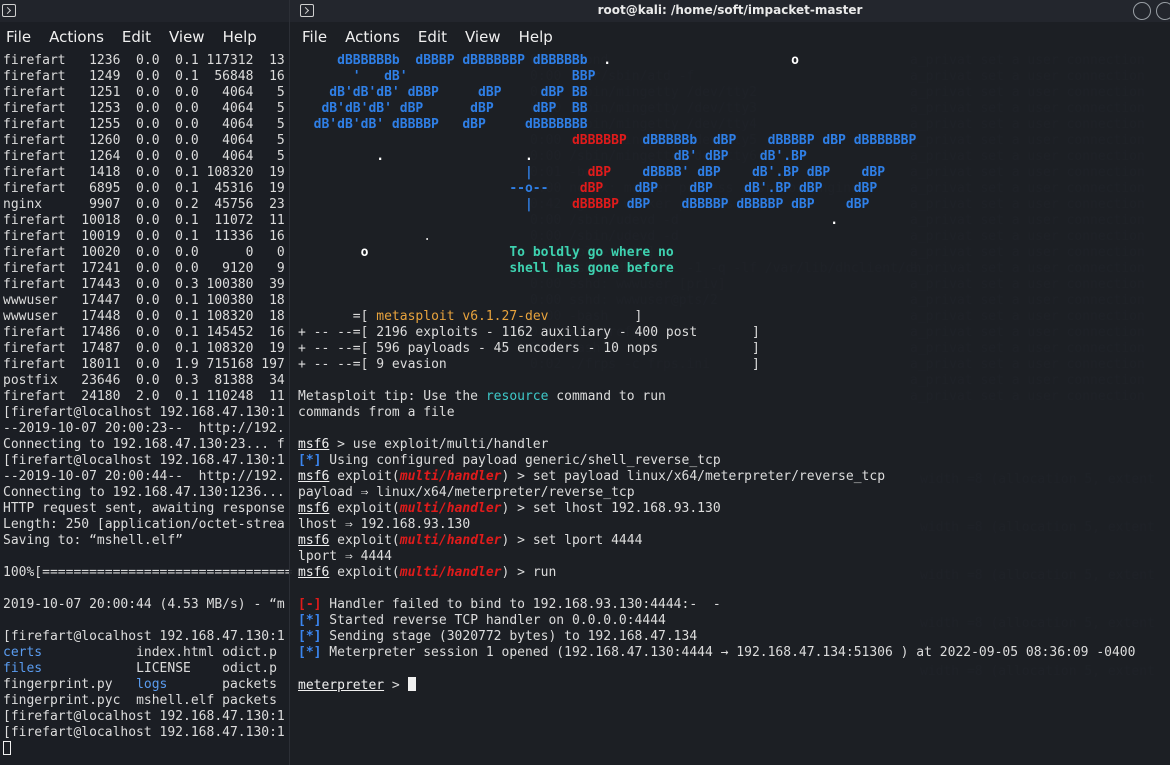  I want to click on left-term-line: firefart 1418 0.0 0.1 108320 19, so click(144, 172).